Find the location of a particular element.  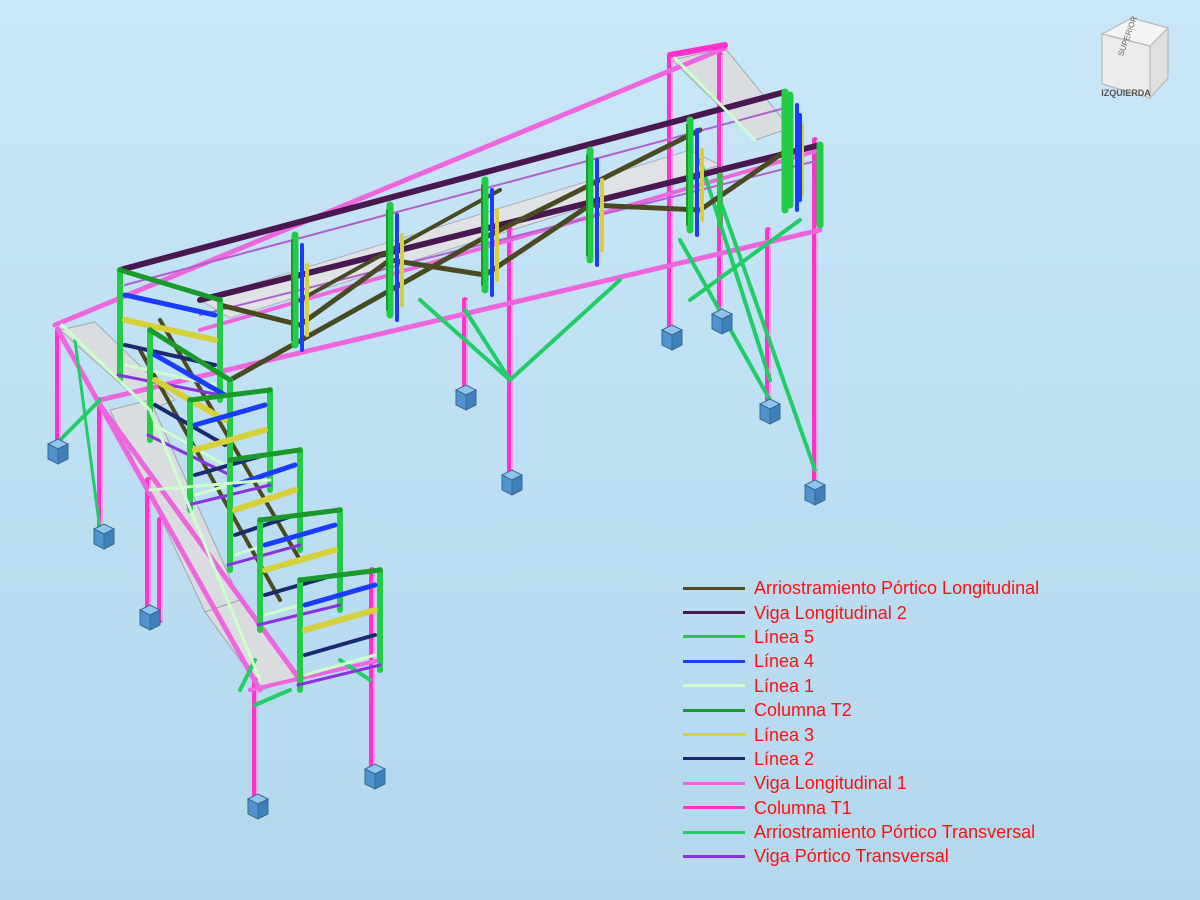

legend-label: Viga Pórtico Transversal is located at coordinates (851, 856).